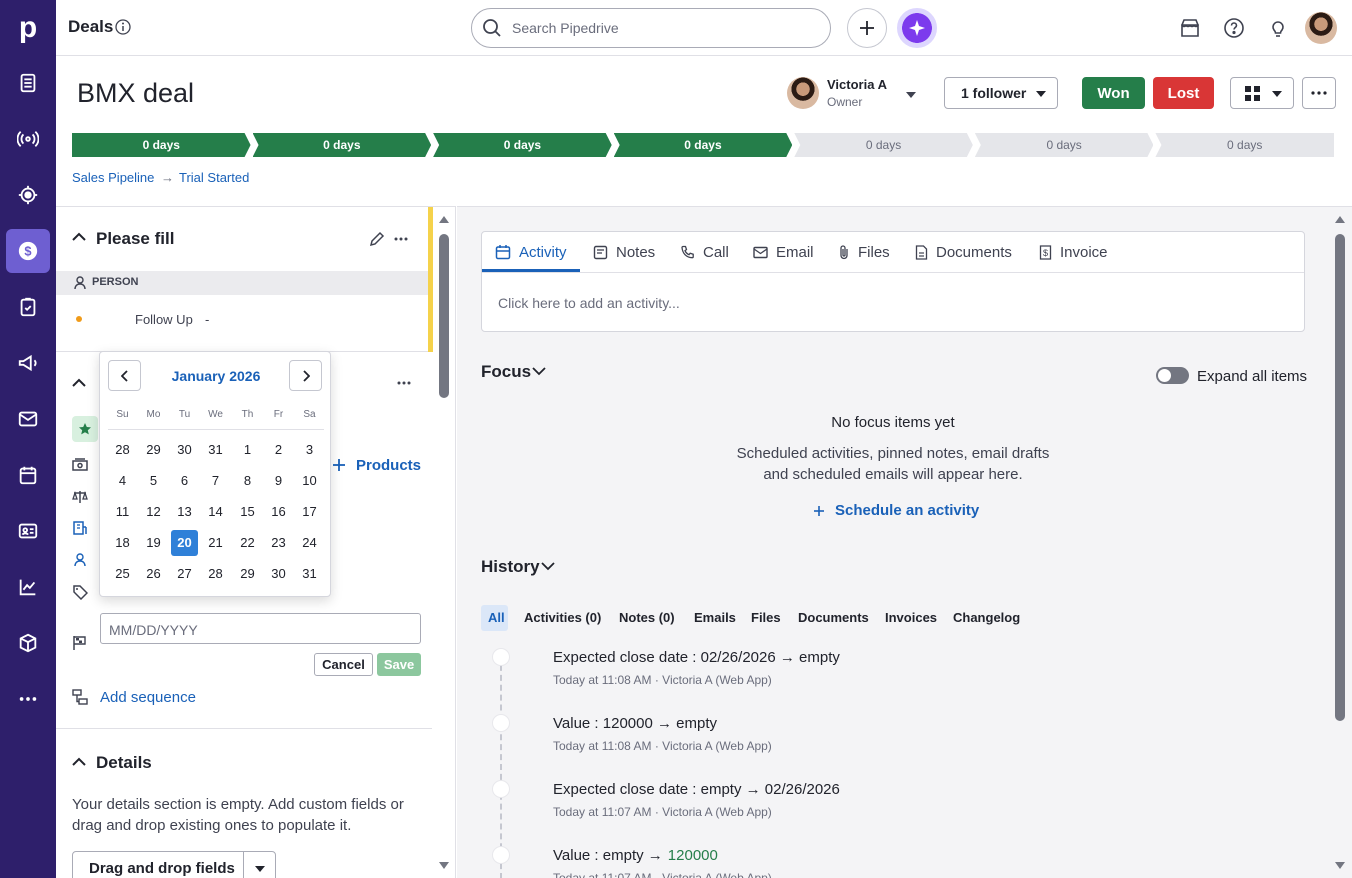 Image resolution: width=1352 pixels, height=878 pixels. What do you see at coordinates (766, 617) in the screenshot?
I see `history-tab: Files` at bounding box center [766, 617].